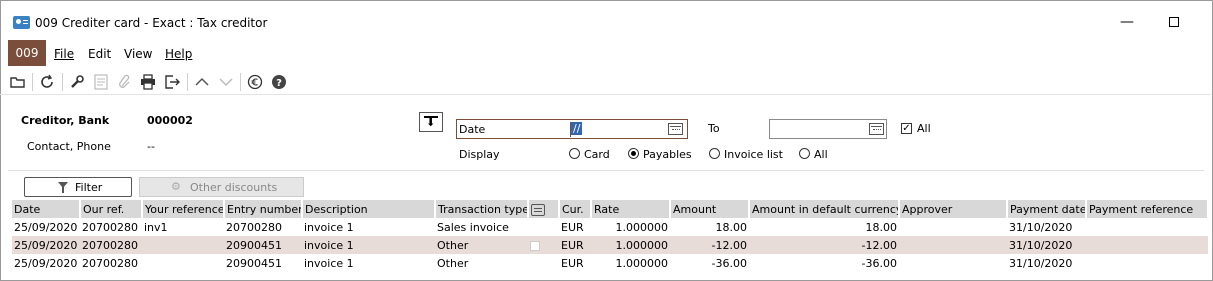  I want to click on menu-file: File, so click(64, 54).